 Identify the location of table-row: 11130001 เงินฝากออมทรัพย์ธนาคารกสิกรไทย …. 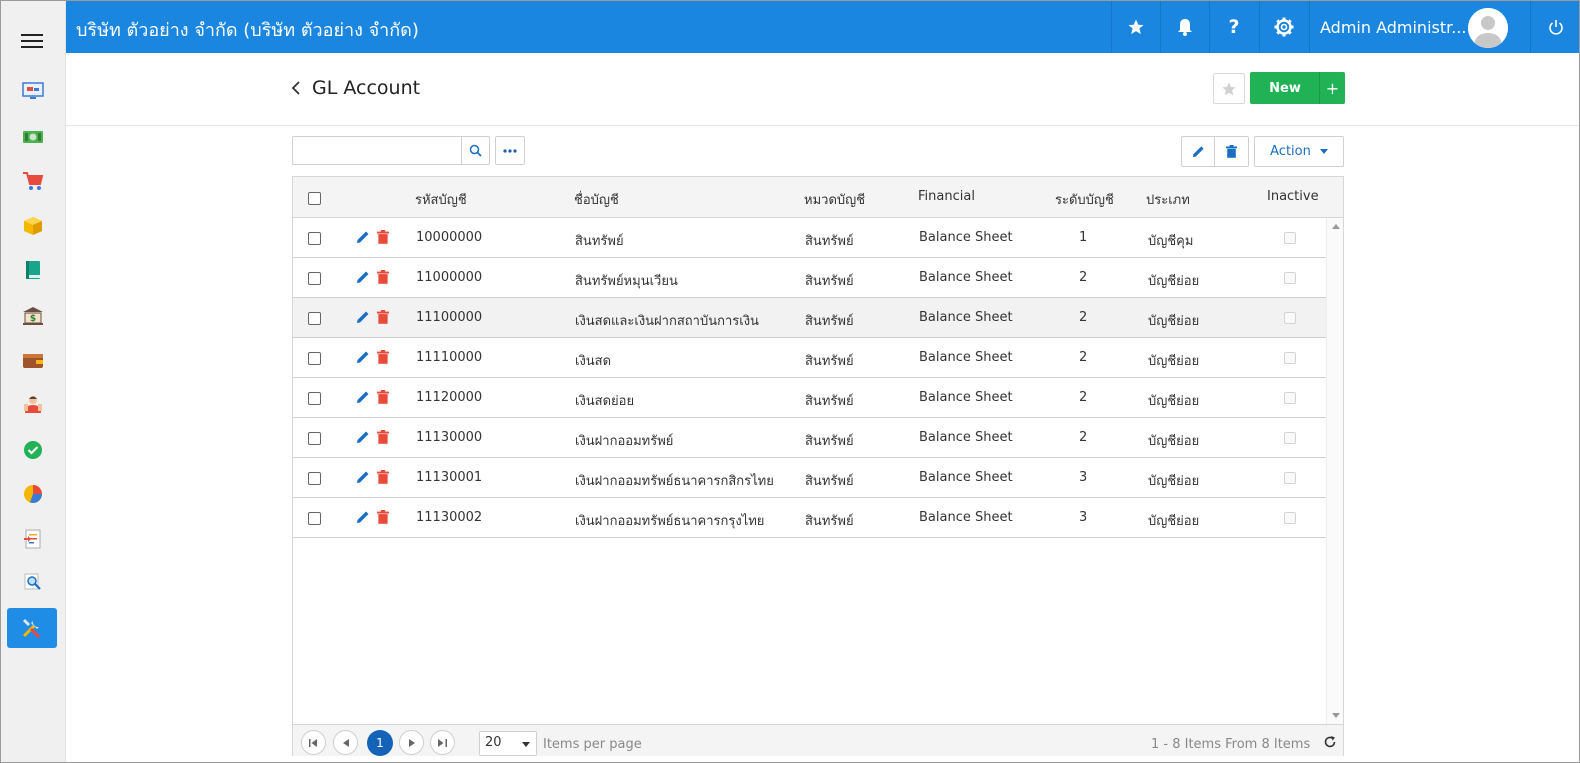
(809, 478).